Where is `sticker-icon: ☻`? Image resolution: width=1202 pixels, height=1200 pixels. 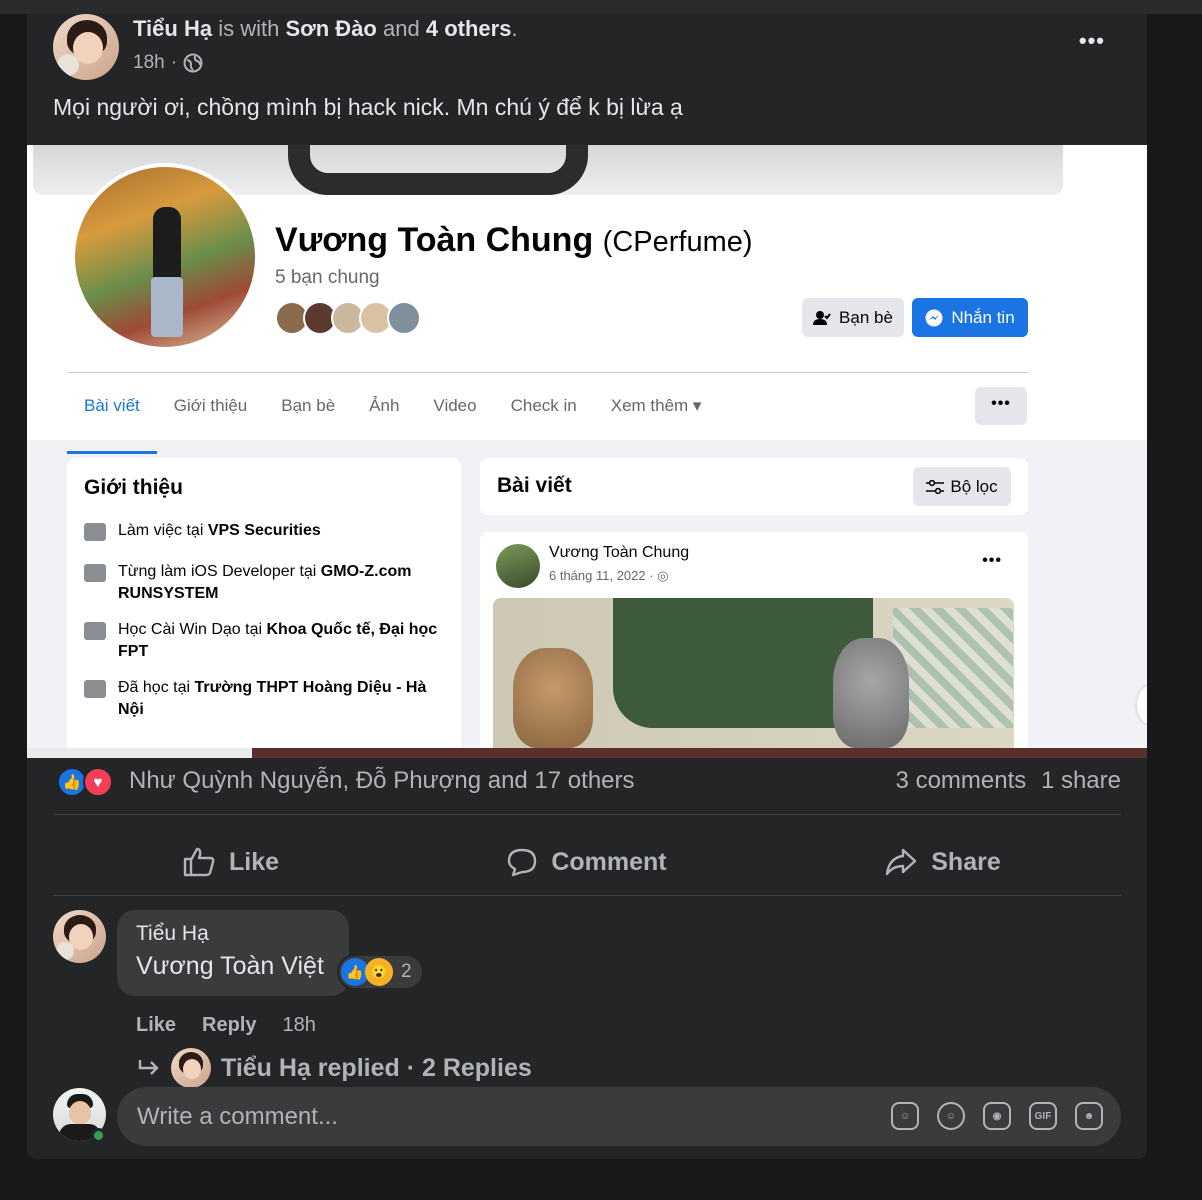
sticker-icon: ☻ is located at coordinates (1089, 1116).